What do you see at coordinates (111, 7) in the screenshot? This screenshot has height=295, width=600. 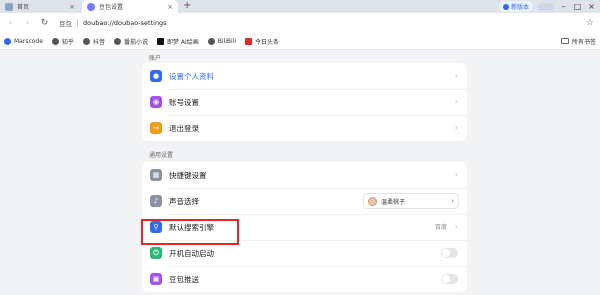 I see `tab-label: 豆包设置` at bounding box center [111, 7].